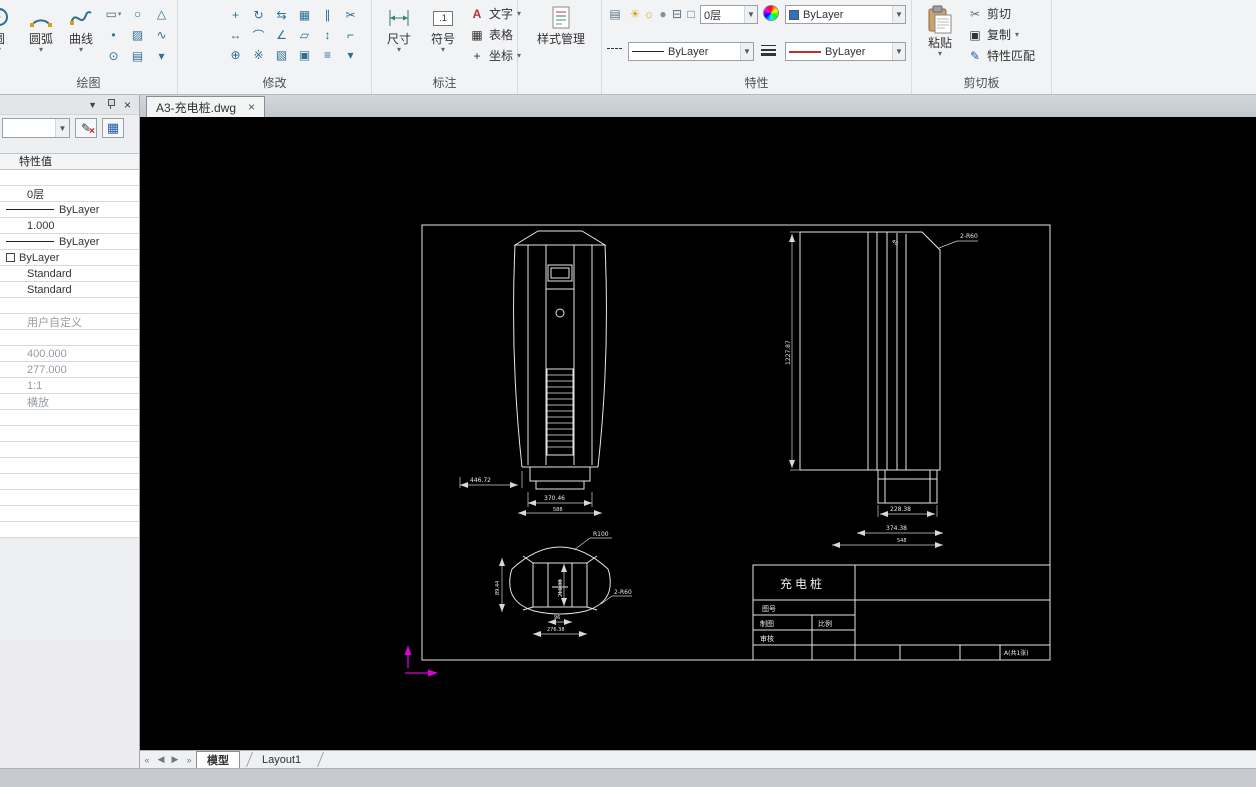 Image resolution: width=1256 pixels, height=787 pixels. I want to click on linetype-icon, so click(614, 48).